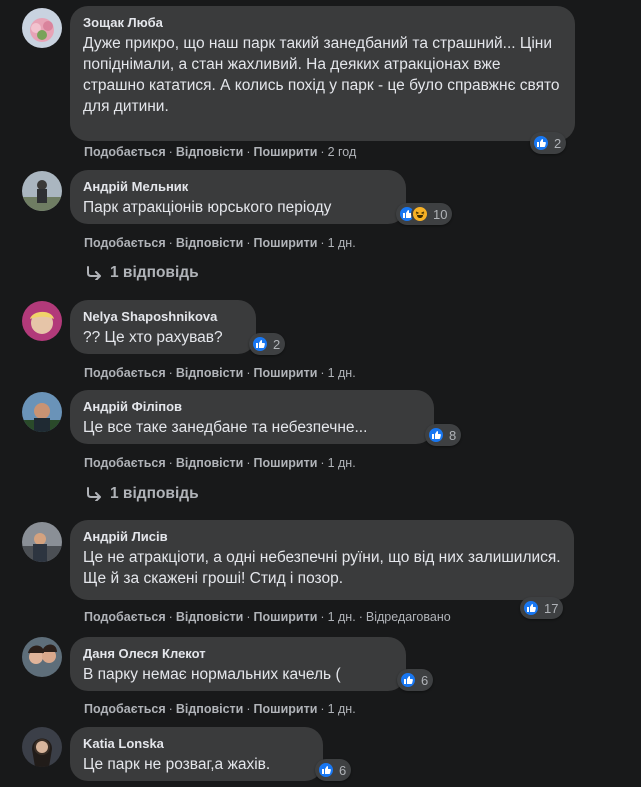 Image resolution: width=641 pixels, height=787 pixels. What do you see at coordinates (196, 754) in the screenshot?
I see `comment-bubble: Katia Lonska Це парк не розваг,а жахів.` at bounding box center [196, 754].